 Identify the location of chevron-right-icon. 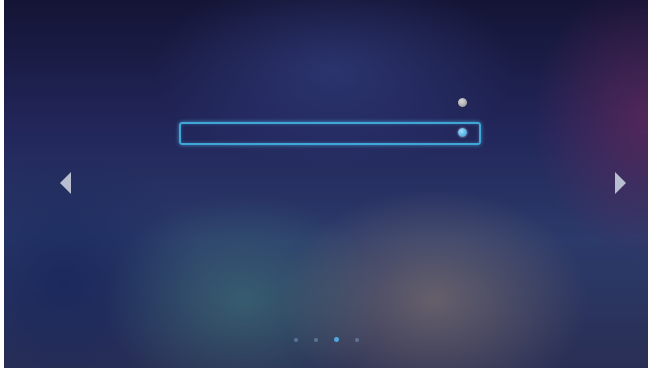
(620, 183).